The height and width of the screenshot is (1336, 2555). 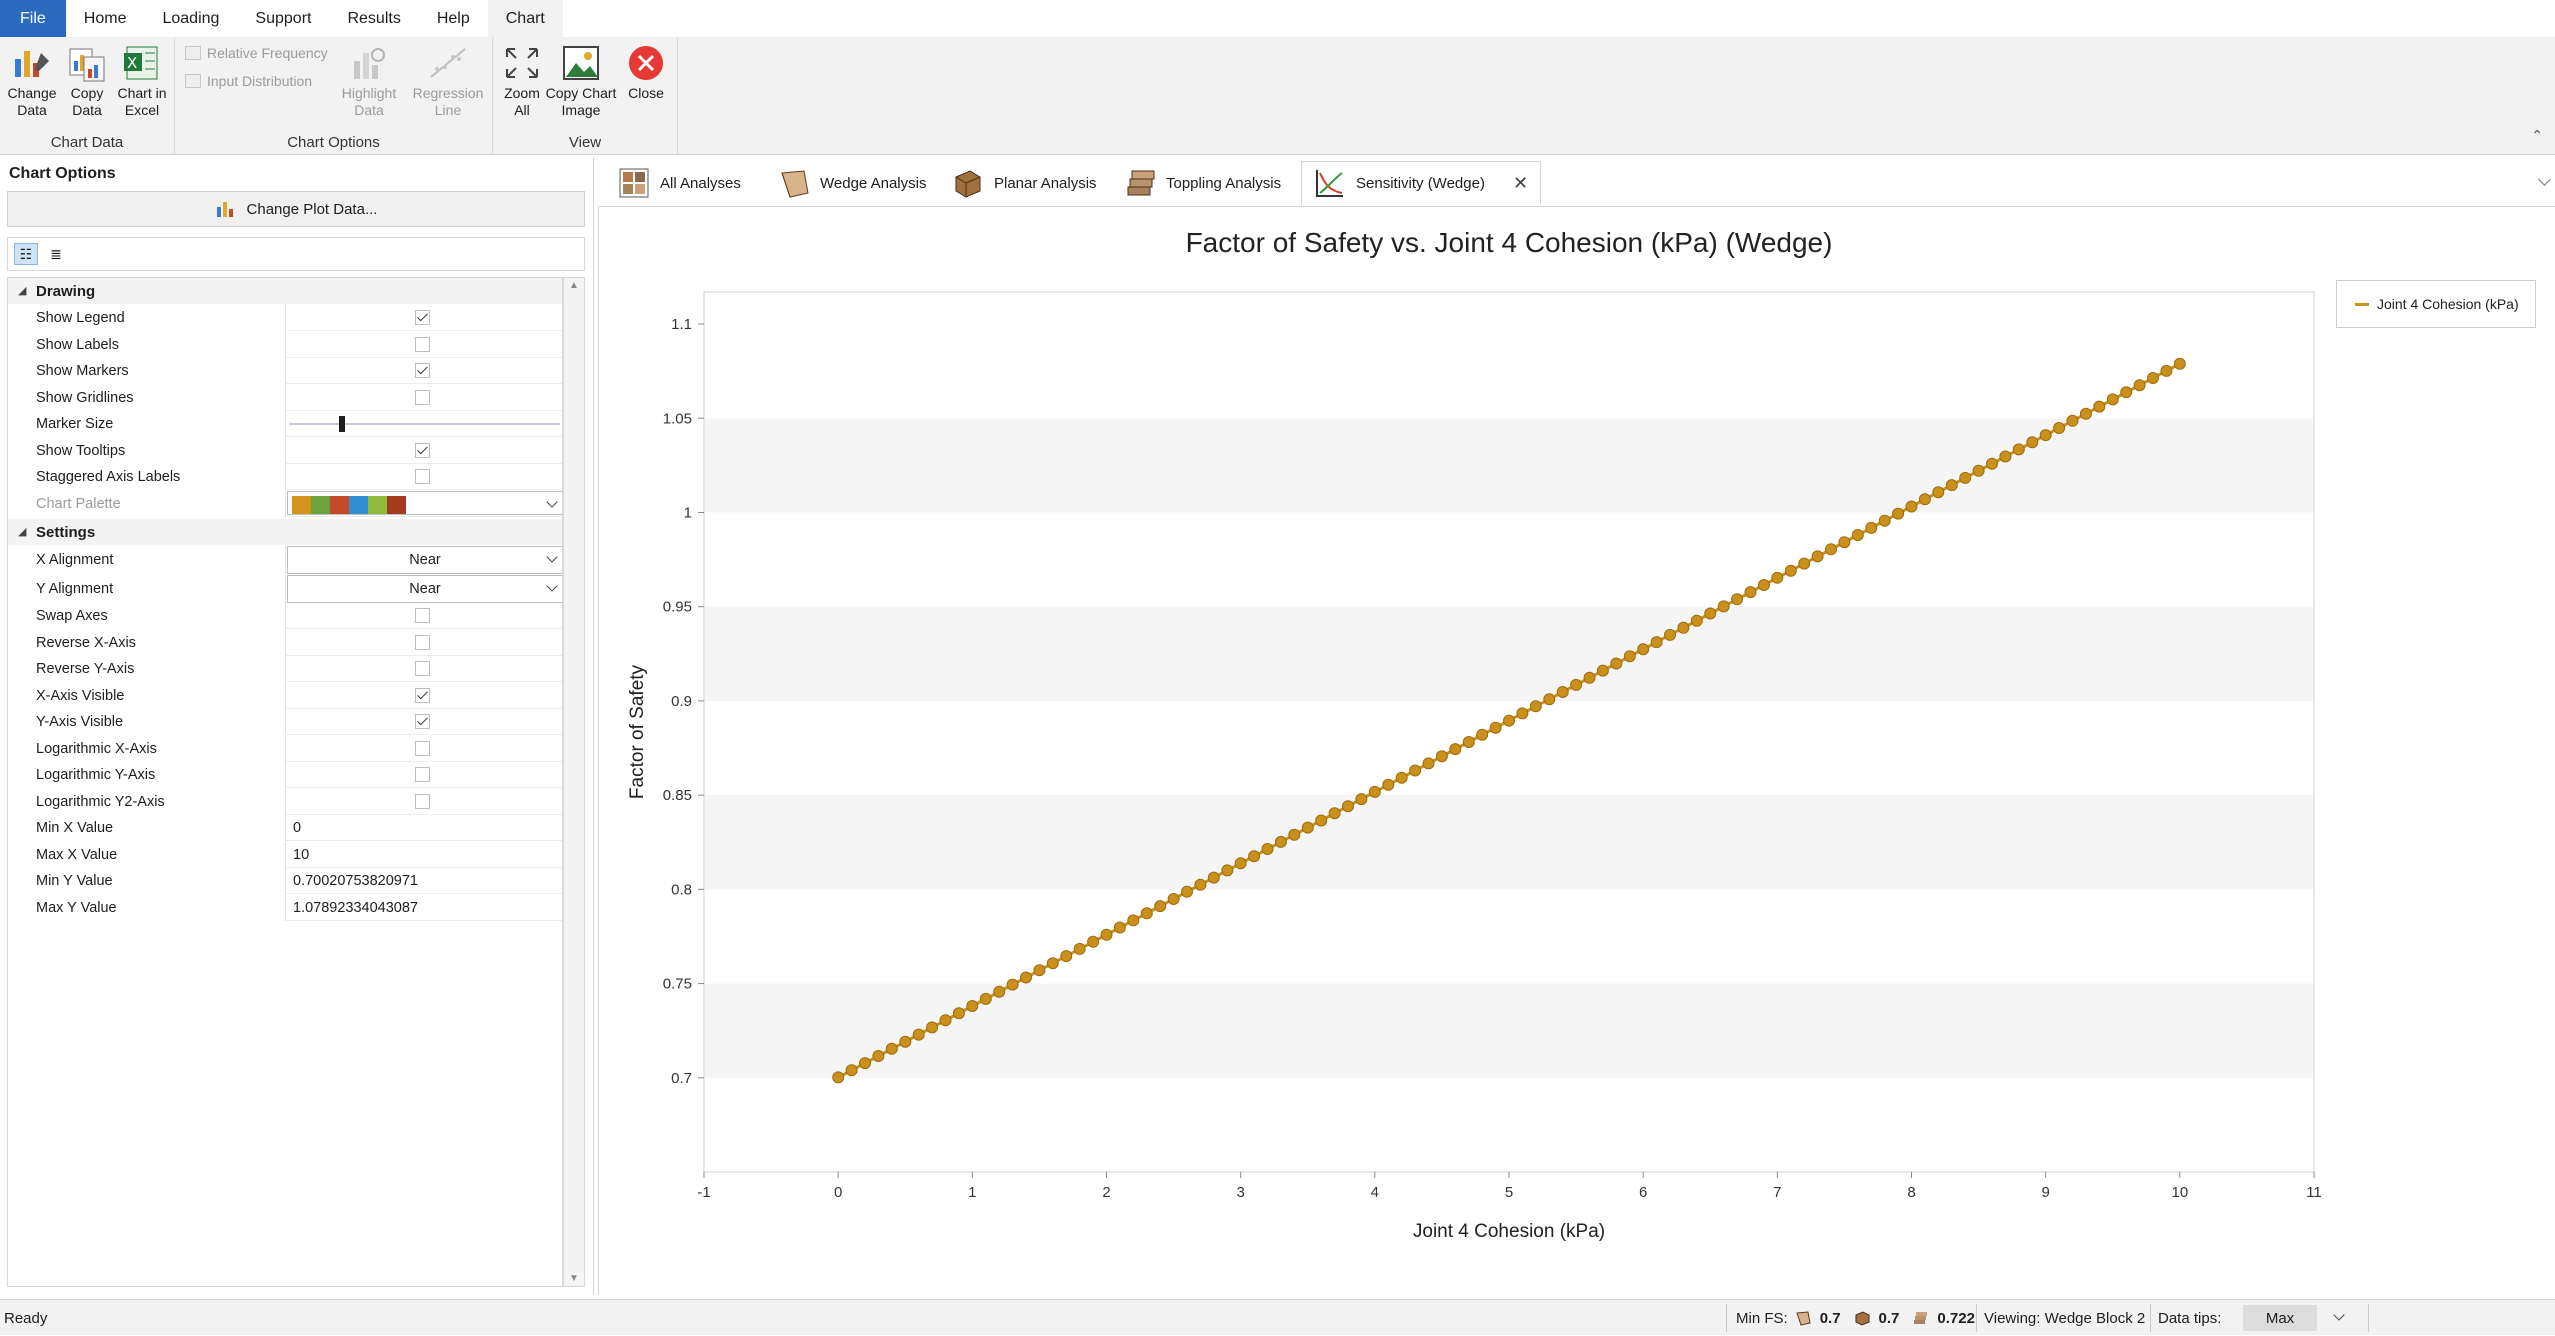 What do you see at coordinates (105, 18) in the screenshot?
I see `menu-home: Home` at bounding box center [105, 18].